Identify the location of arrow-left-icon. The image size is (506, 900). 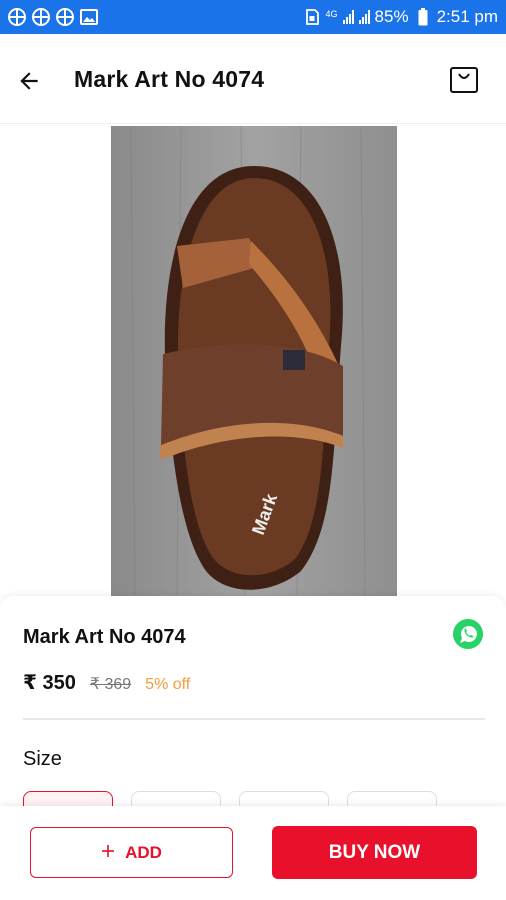
(29, 81).